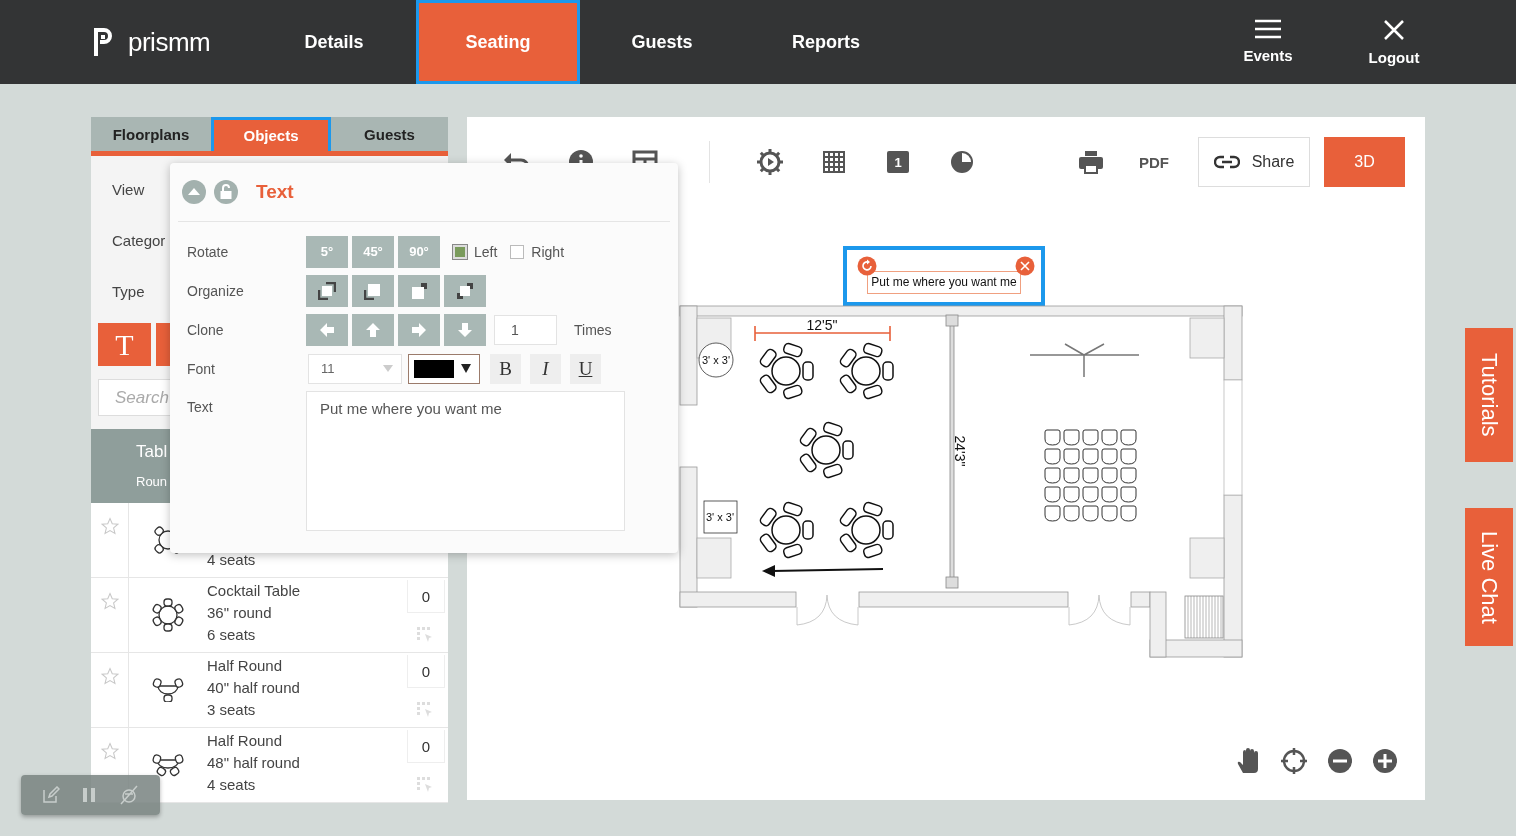 Image resolution: width=1516 pixels, height=836 pixels. I want to click on item-text: 3 seats, so click(232, 710).